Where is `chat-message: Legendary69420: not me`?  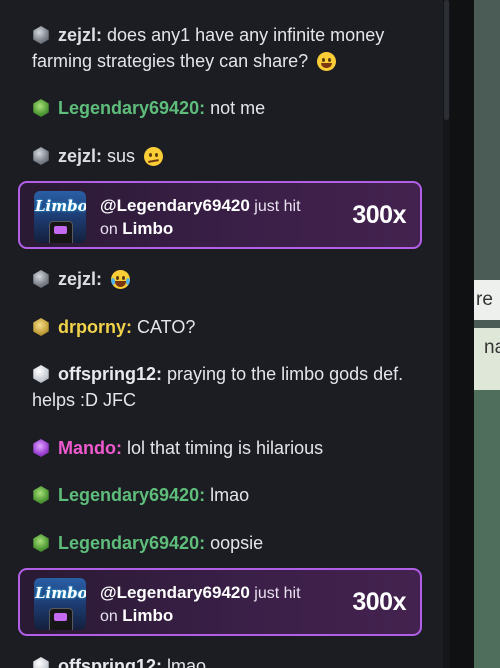 chat-message: Legendary69420: not me is located at coordinates (222, 108).